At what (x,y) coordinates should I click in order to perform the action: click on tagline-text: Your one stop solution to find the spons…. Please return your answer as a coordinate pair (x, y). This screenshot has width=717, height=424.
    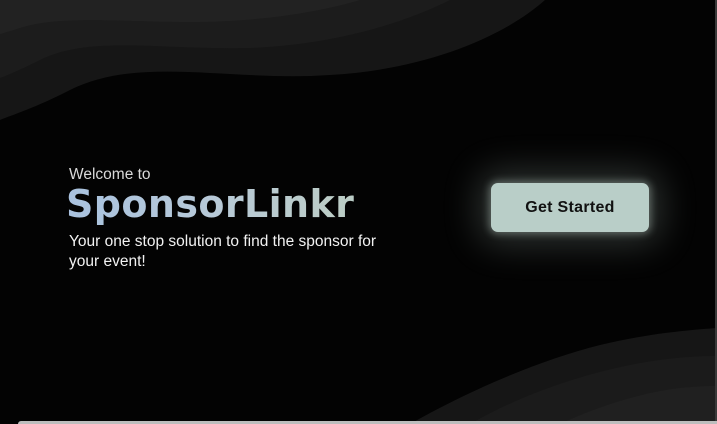
    Looking at the image, I should click on (223, 251).